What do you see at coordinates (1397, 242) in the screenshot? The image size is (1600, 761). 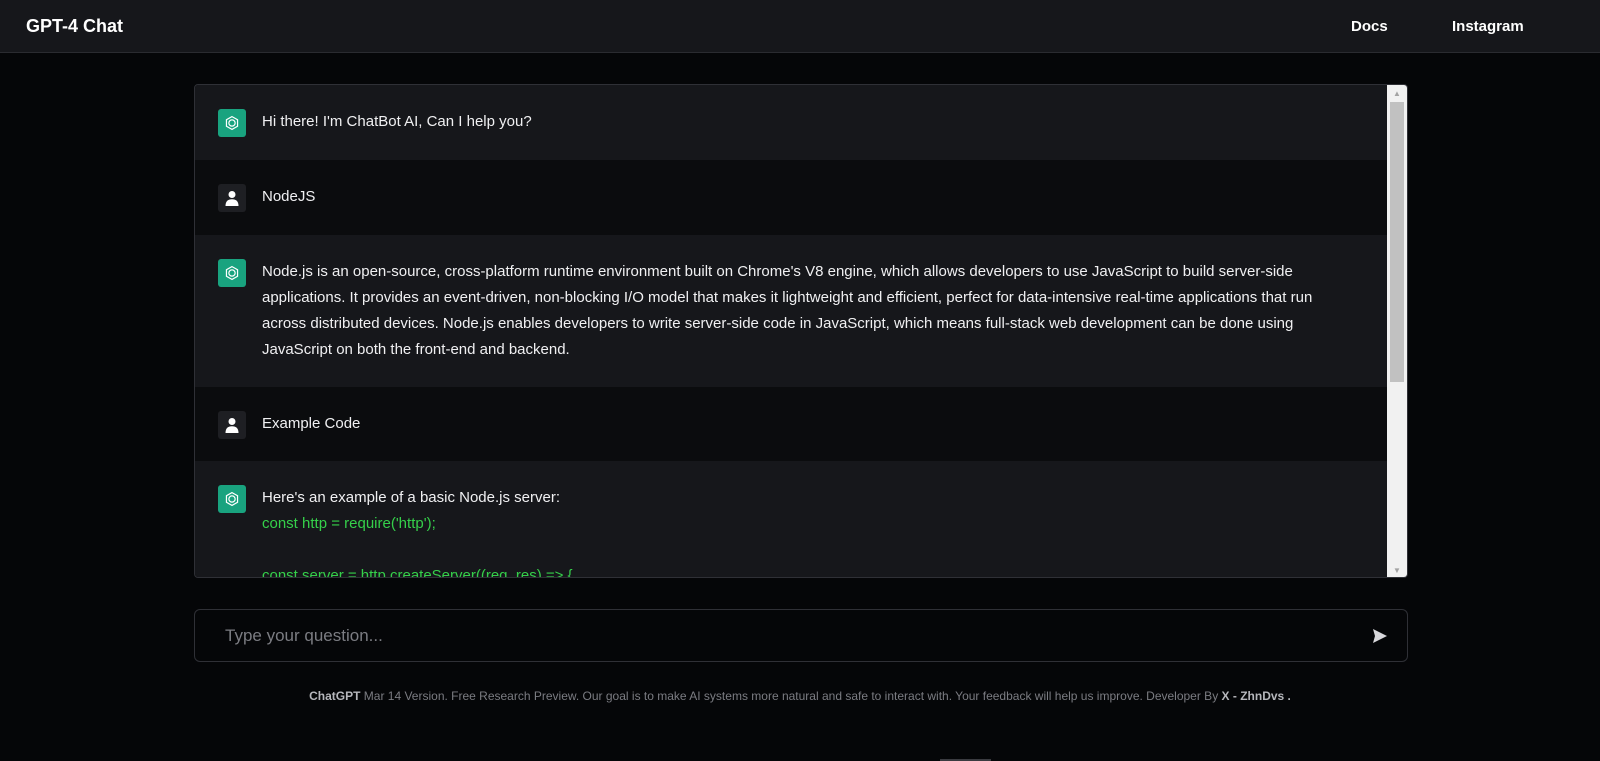 I see `scrollbar-thumb` at bounding box center [1397, 242].